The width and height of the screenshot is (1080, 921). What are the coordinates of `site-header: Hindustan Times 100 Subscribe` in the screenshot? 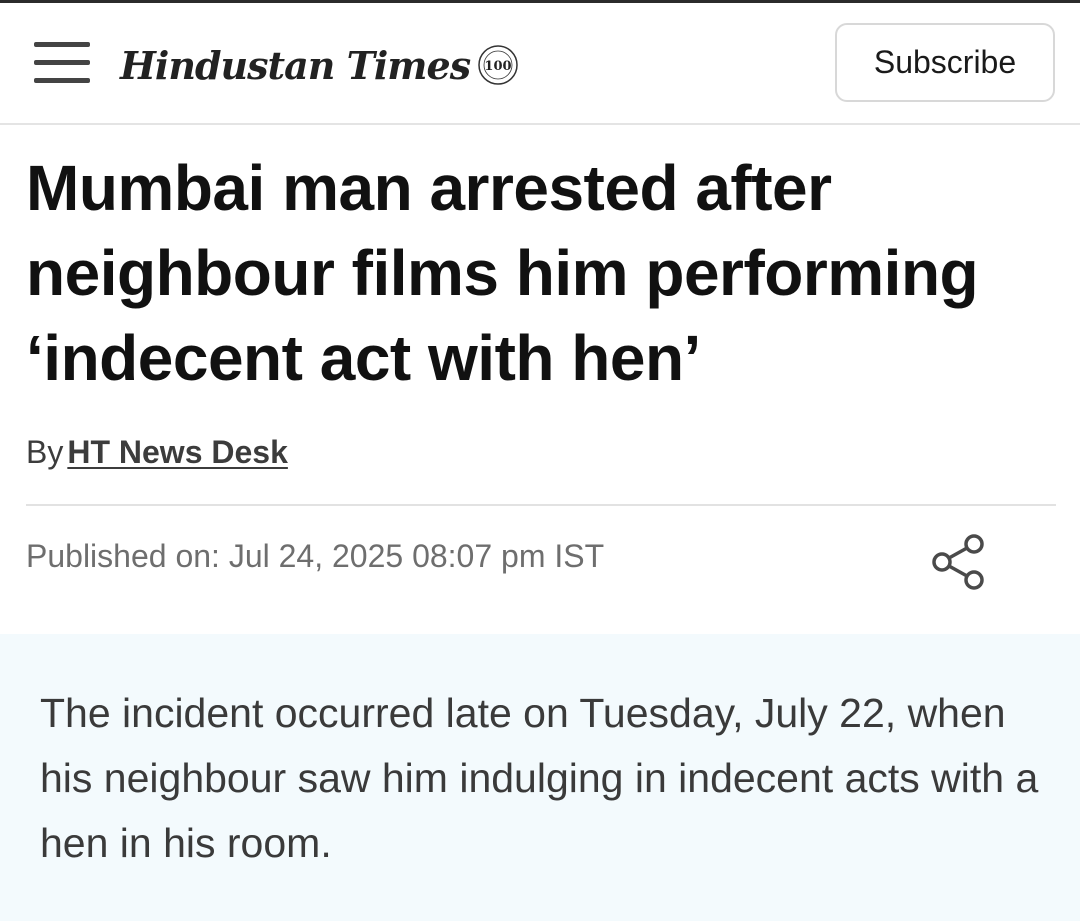 It's located at (540, 64).